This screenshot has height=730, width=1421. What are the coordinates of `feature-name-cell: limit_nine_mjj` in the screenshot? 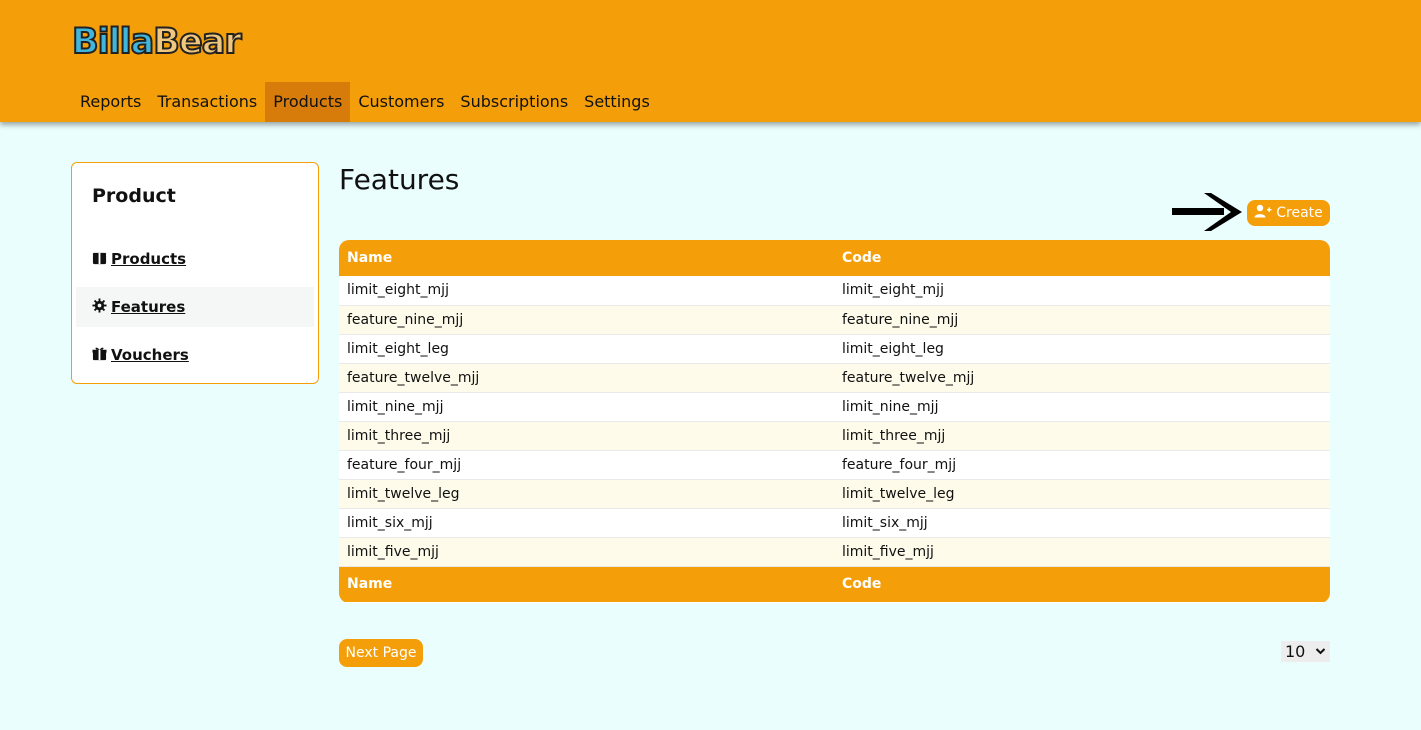 It's located at (586, 407).